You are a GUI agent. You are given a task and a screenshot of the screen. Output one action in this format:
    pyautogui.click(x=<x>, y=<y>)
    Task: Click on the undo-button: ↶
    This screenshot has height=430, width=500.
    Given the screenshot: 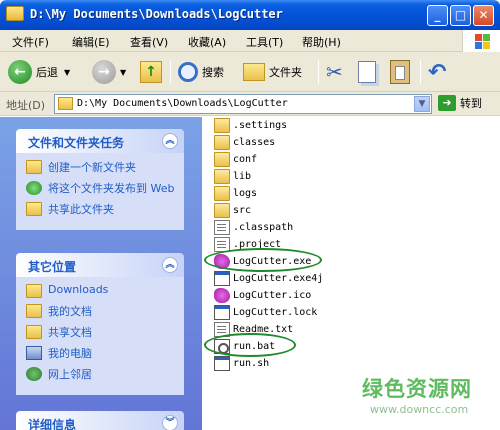 What is the action you would take?
    pyautogui.click(x=437, y=72)
    